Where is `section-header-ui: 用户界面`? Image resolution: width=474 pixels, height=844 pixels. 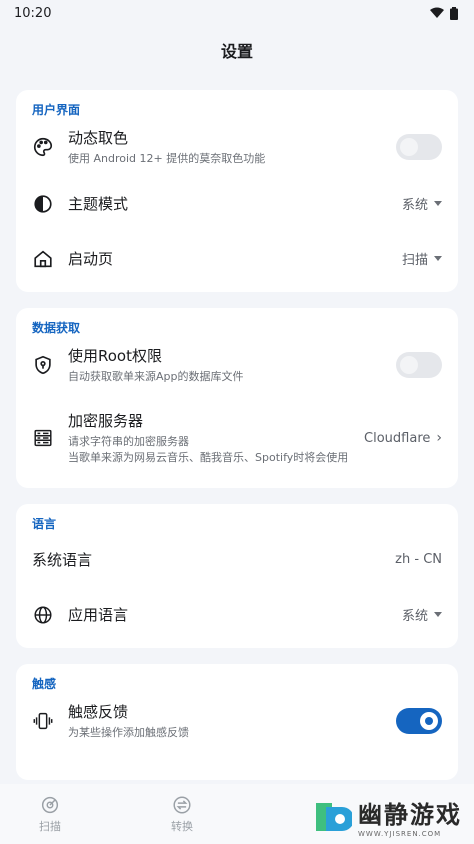 section-header-ui: 用户界面 is located at coordinates (56, 109).